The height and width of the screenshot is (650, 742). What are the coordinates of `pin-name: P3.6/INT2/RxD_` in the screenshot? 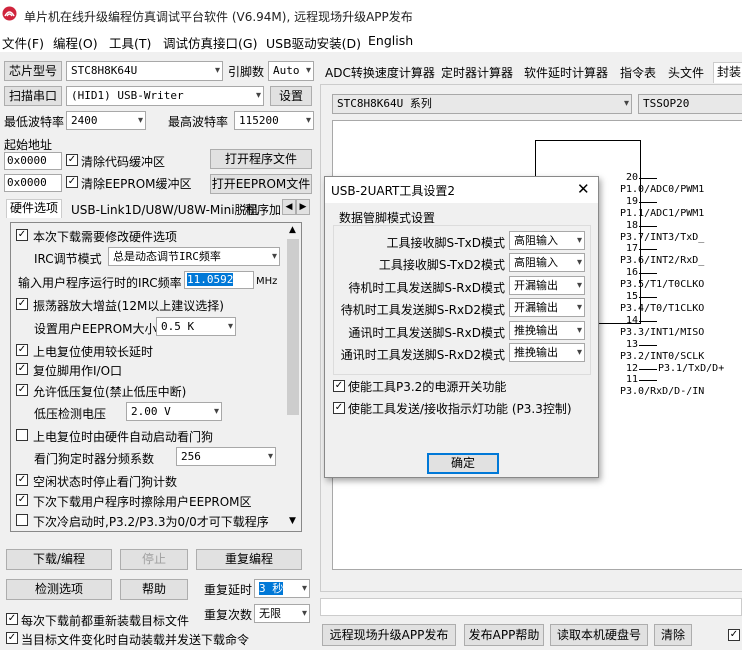 It's located at (662, 261).